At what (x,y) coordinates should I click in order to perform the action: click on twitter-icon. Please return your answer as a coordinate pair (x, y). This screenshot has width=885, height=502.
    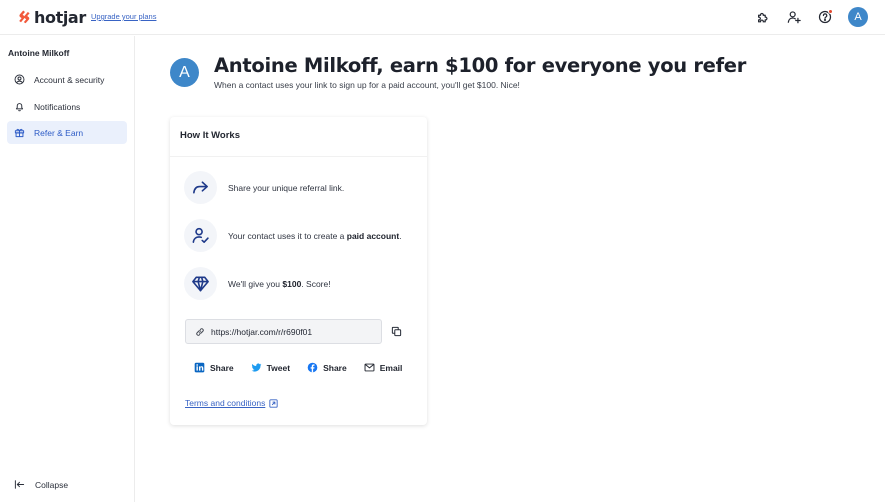
    Looking at the image, I should click on (256, 367).